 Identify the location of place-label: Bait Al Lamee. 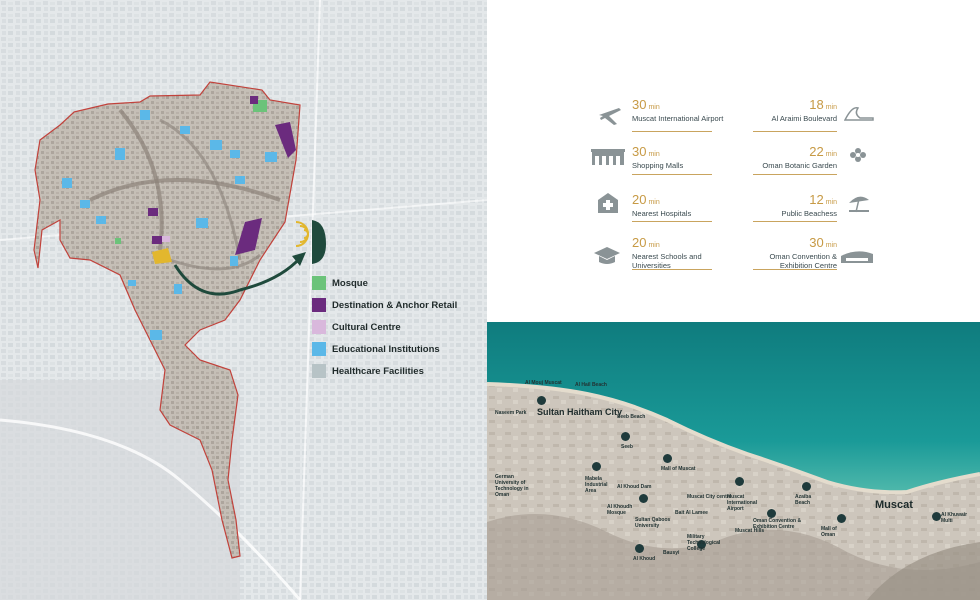
(691, 513).